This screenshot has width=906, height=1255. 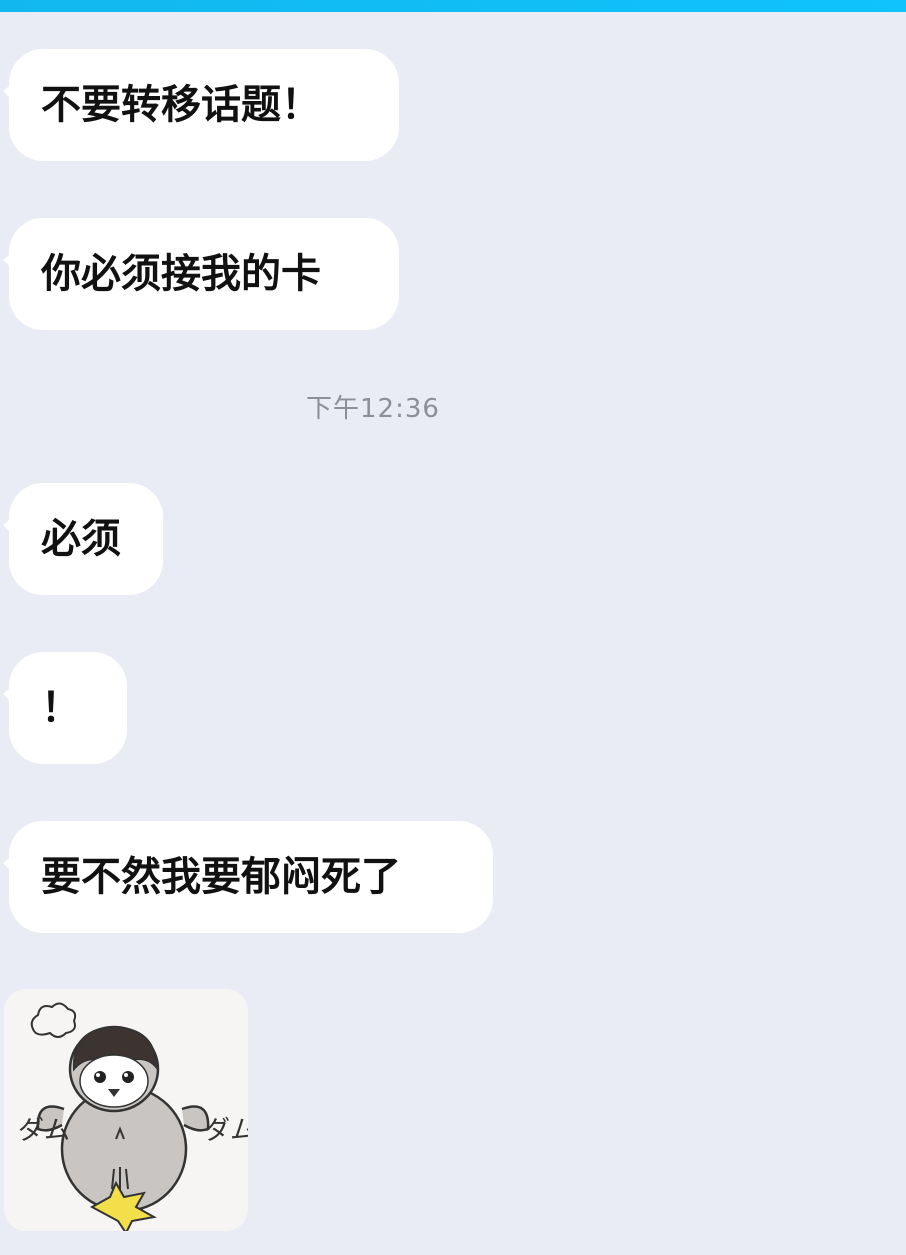 I want to click on sticker-caption-left: ダム, so click(x=44, y=1131).